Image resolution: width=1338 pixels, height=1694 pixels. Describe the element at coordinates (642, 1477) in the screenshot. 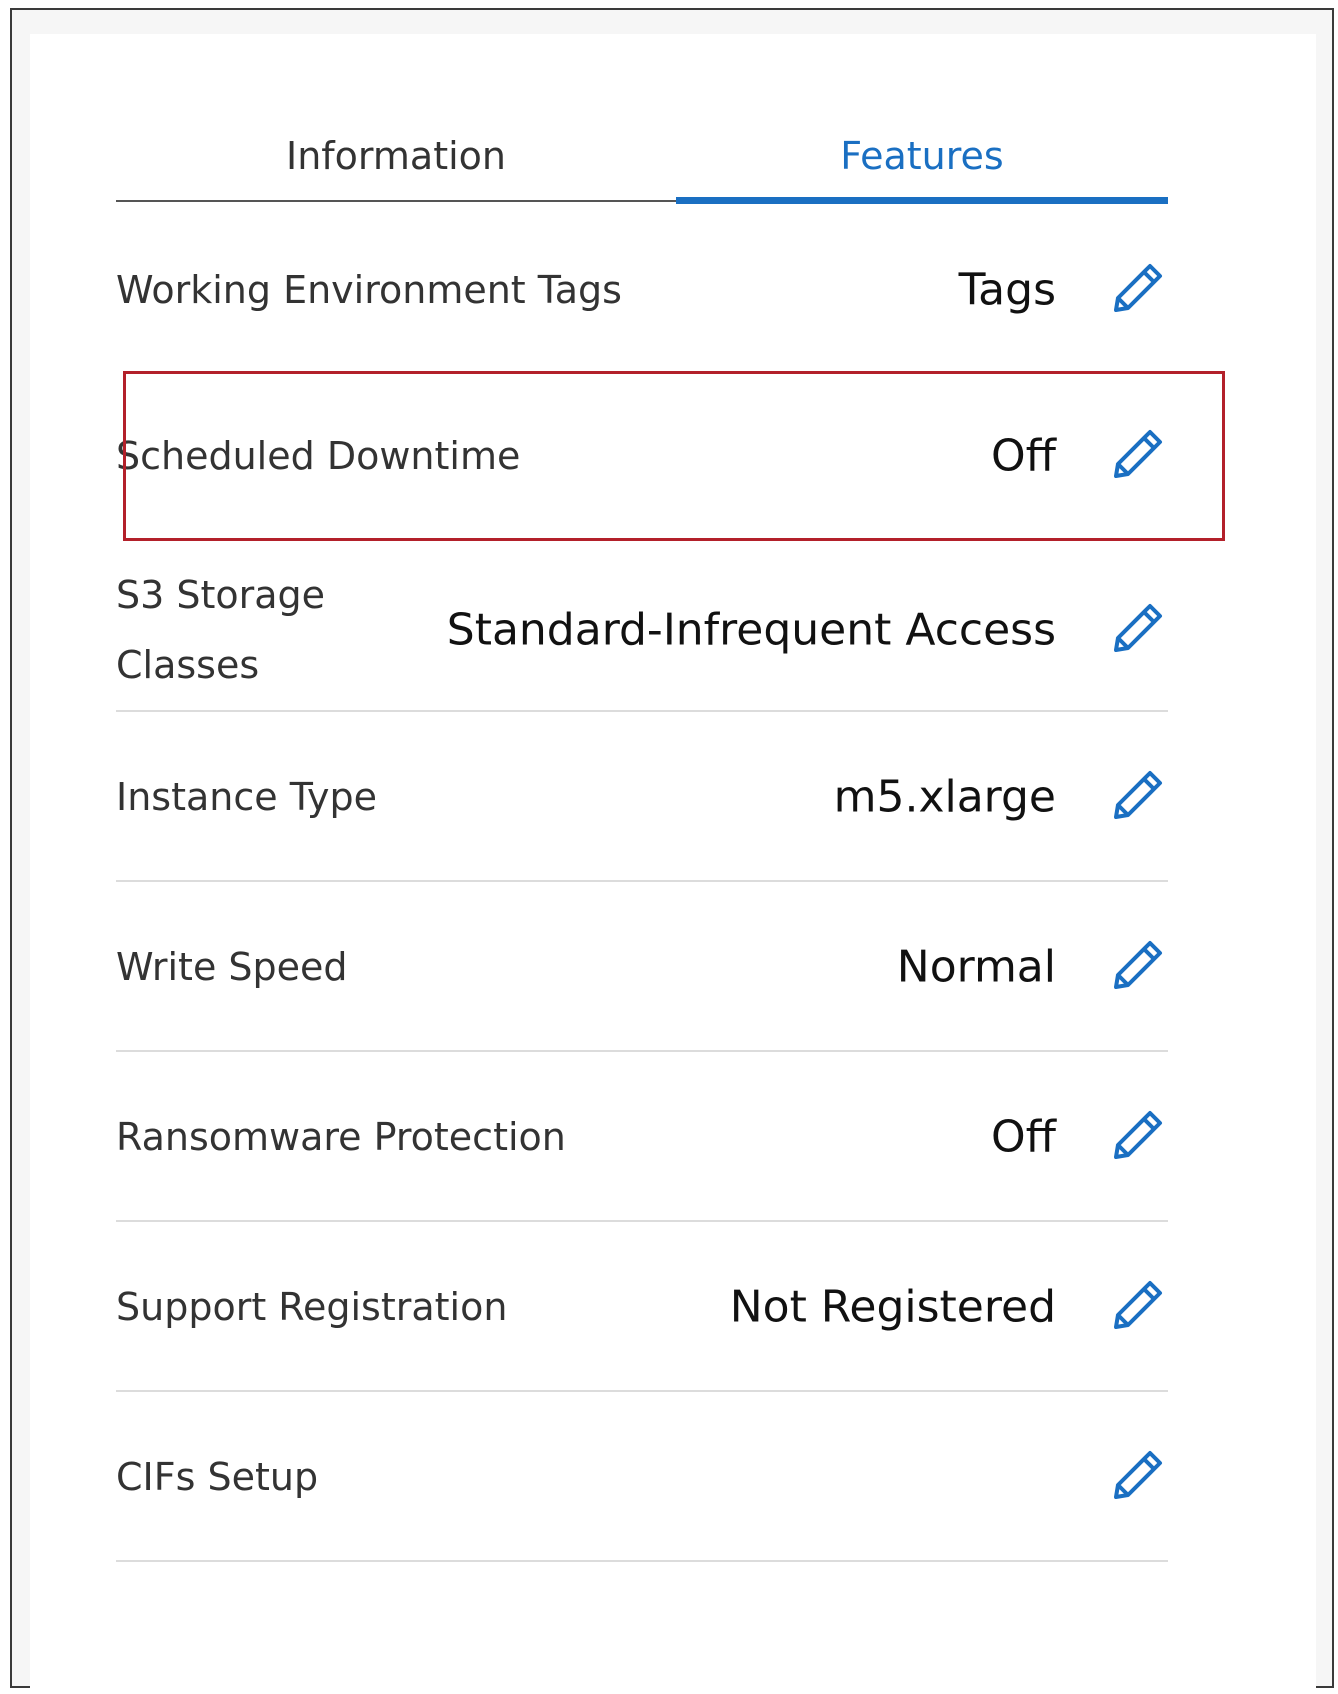

I see `feature-row-cifs-setup: CIFs Setup` at that location.